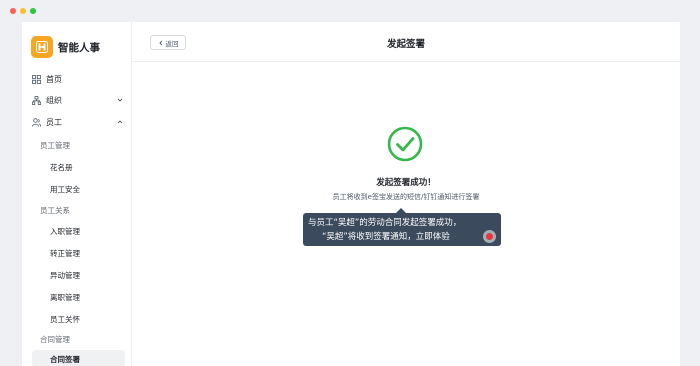 The width and height of the screenshot is (700, 366). I want to click on sidebar-item-home-label: 首页, so click(54, 79).